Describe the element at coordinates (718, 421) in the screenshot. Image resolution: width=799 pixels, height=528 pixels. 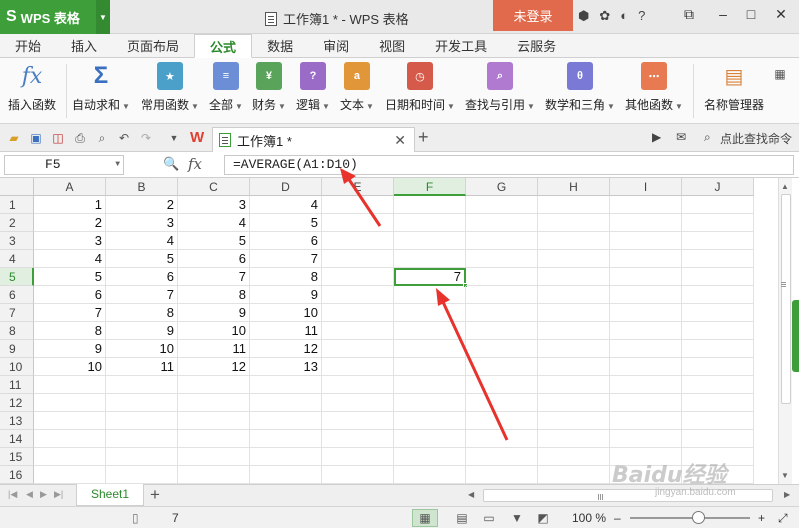
I see `cell-J13` at that location.